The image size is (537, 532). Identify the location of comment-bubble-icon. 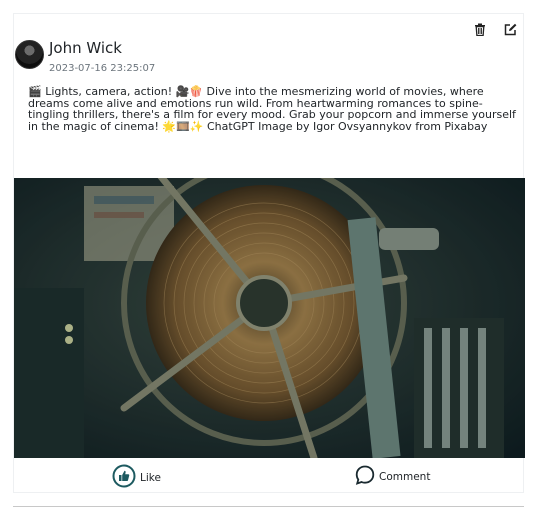
(365, 477).